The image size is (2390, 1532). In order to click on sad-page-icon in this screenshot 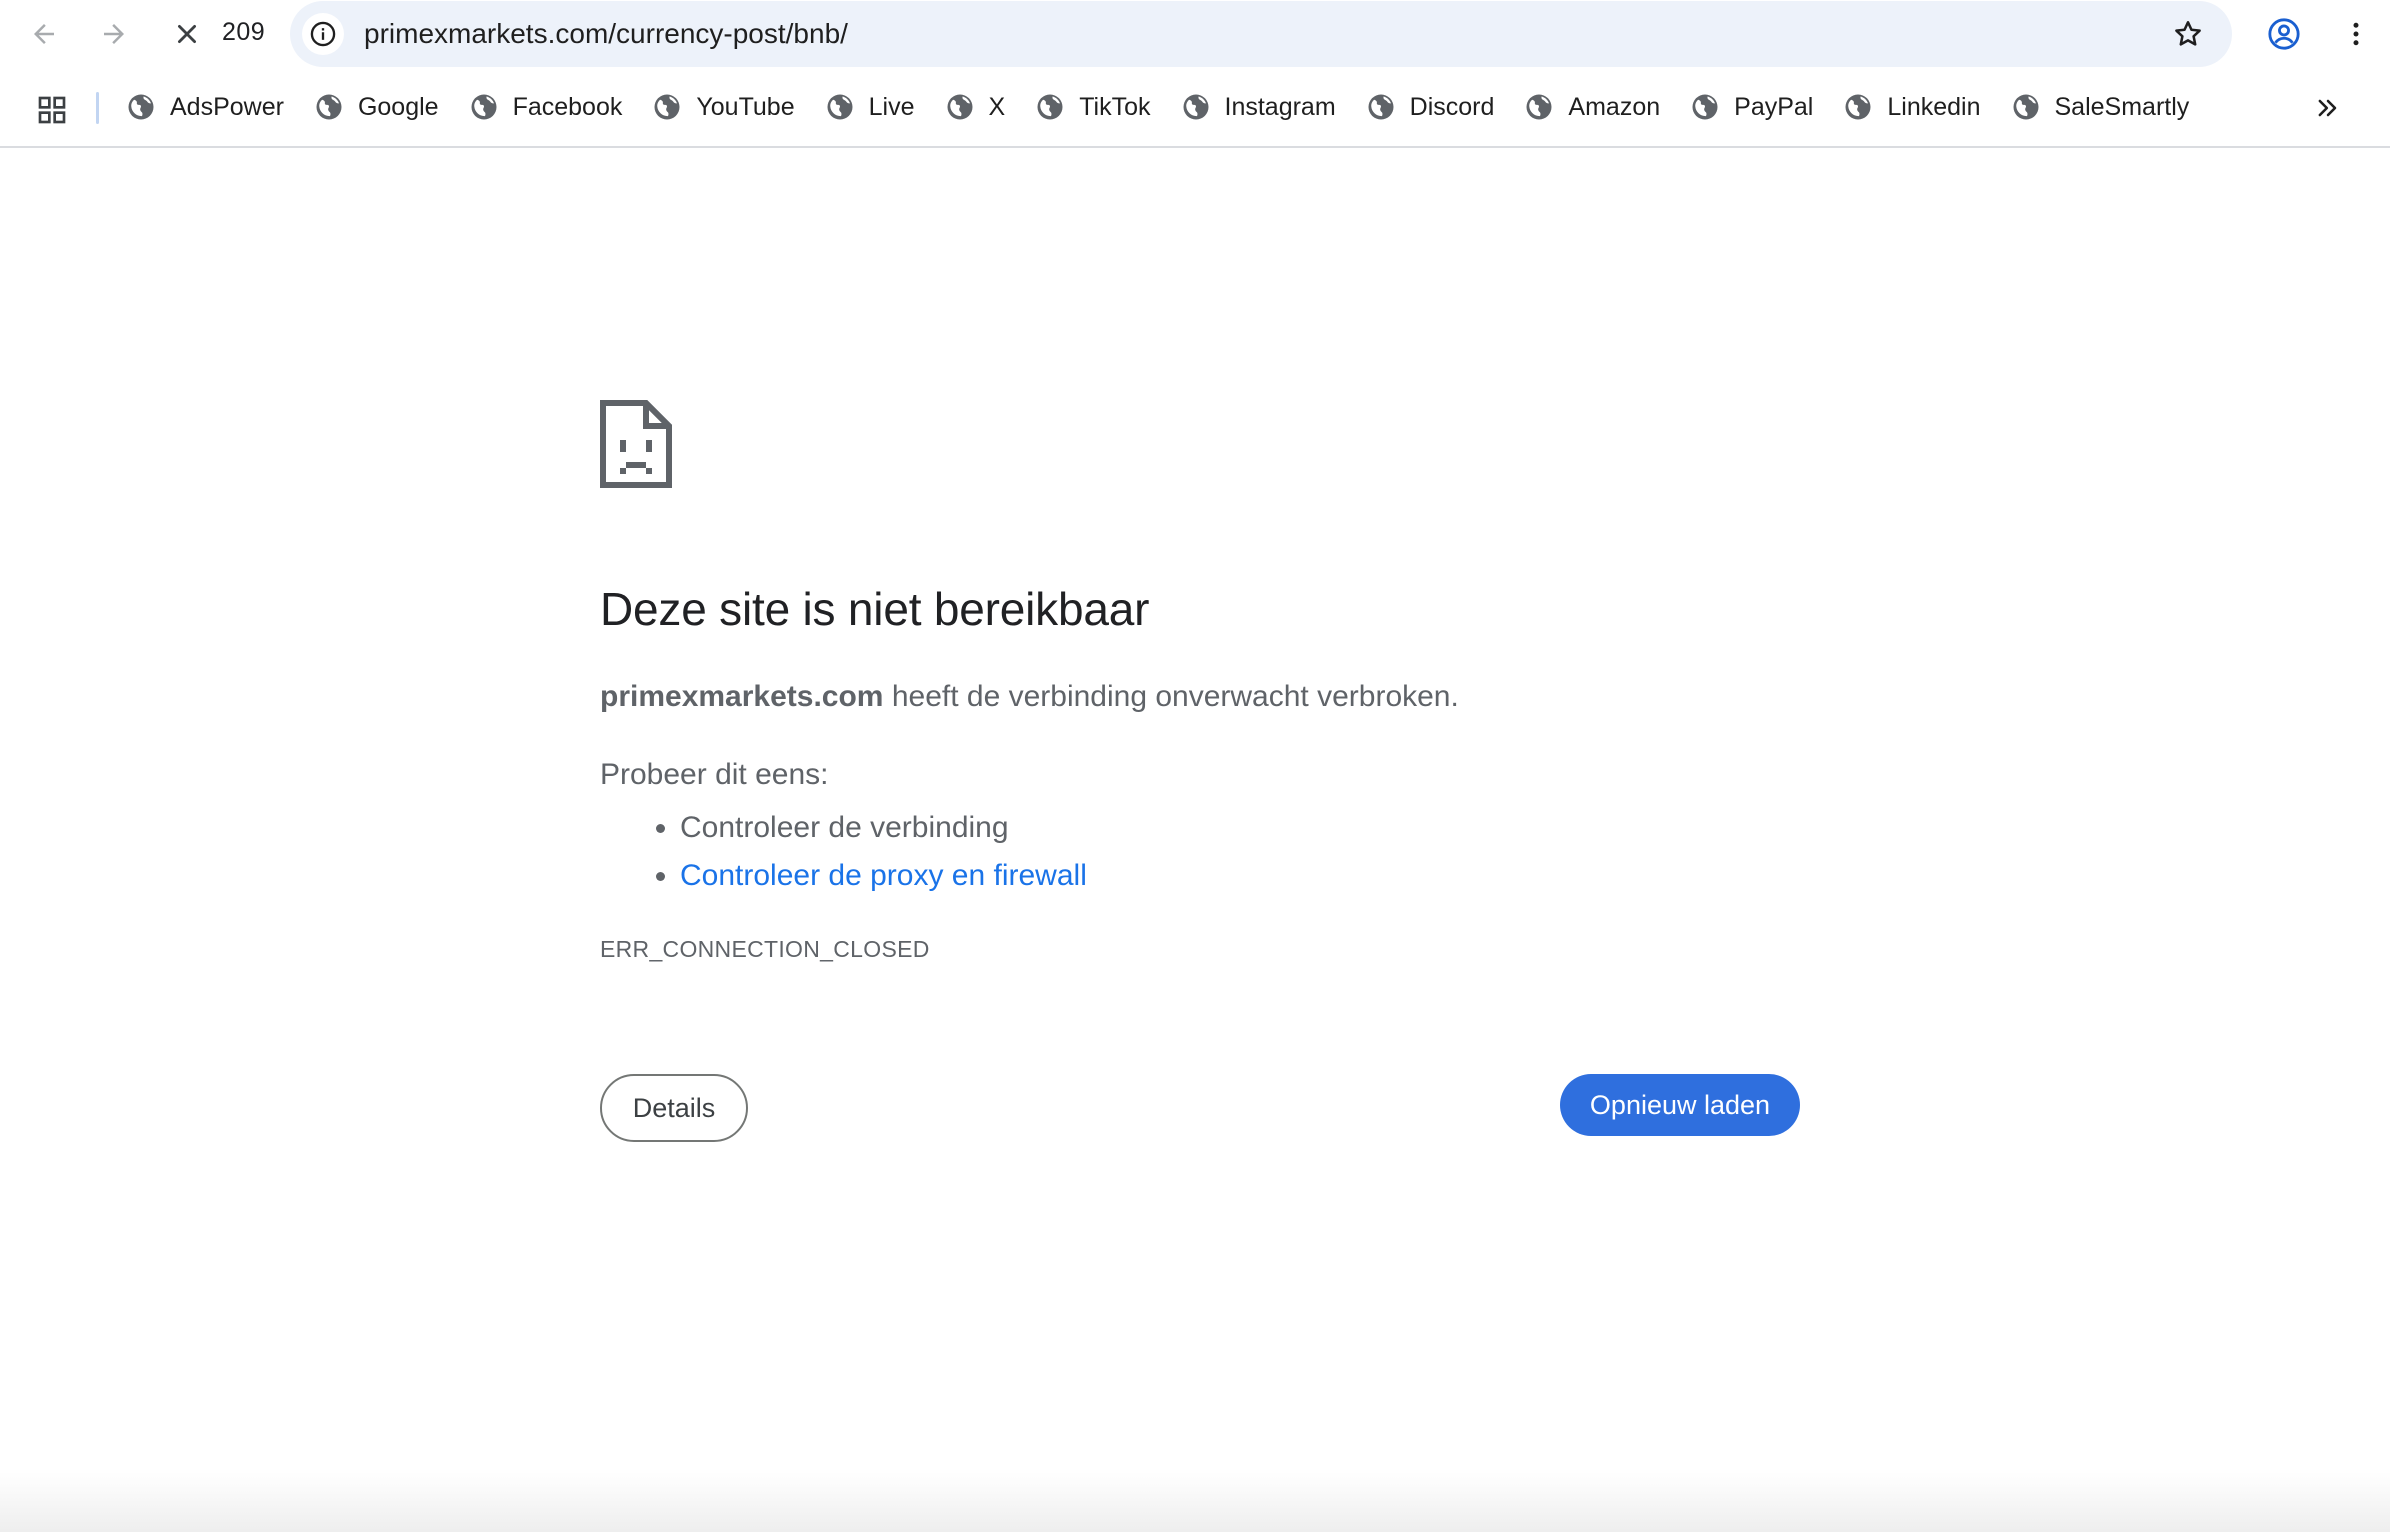, I will do `click(636, 444)`.